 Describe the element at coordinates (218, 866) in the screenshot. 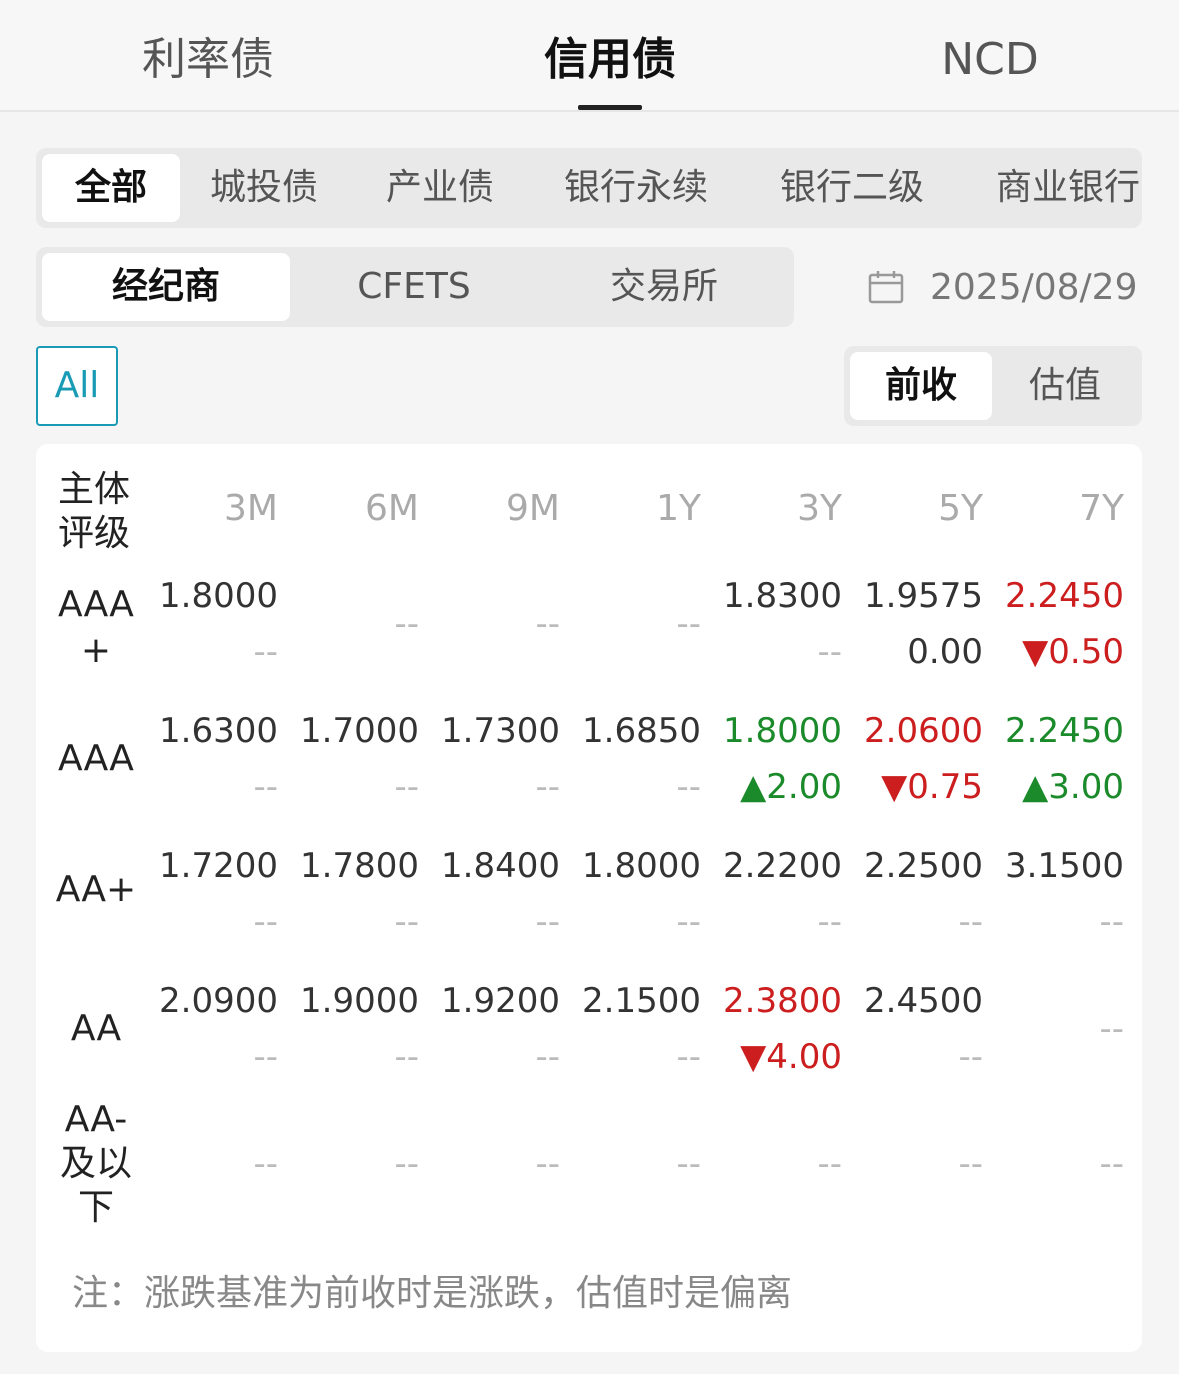

I see `yield-value: 1.7200` at that location.